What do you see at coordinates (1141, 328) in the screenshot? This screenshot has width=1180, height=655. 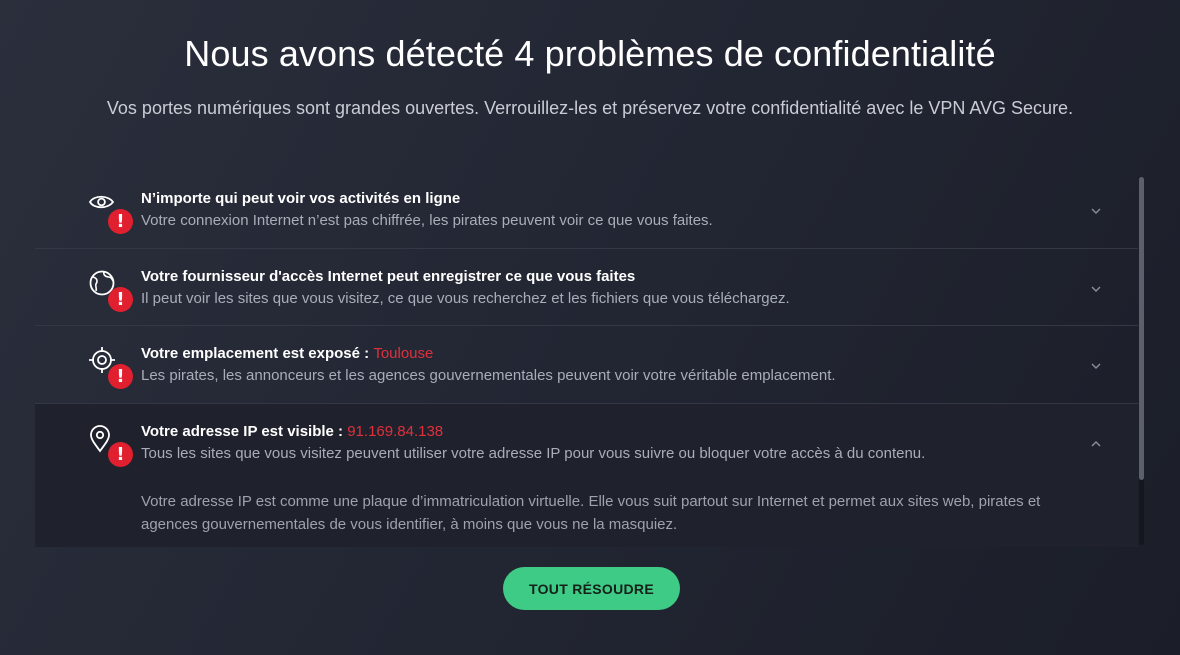 I see `scrollbar-thumb` at bounding box center [1141, 328].